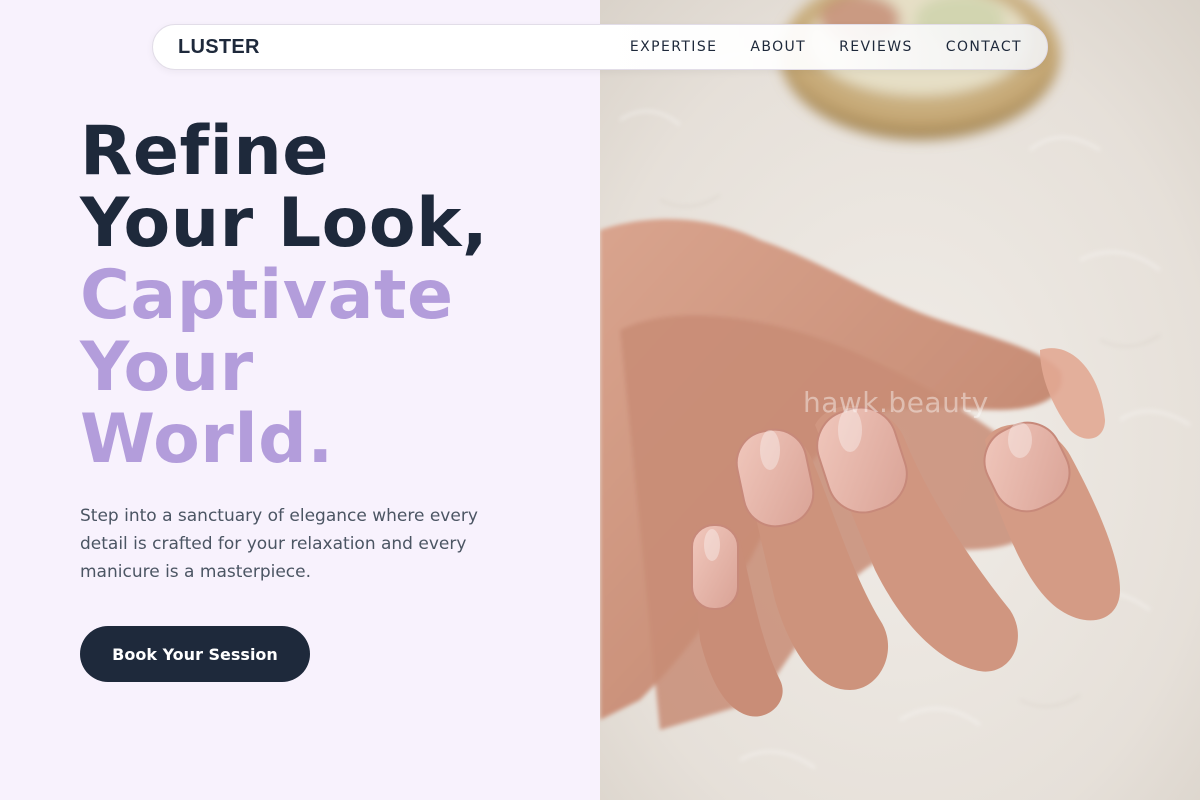 This screenshot has width=1200, height=800. I want to click on nav-links: EXPERTISE ABOUT REVIEWS CONTACT, so click(826, 47).